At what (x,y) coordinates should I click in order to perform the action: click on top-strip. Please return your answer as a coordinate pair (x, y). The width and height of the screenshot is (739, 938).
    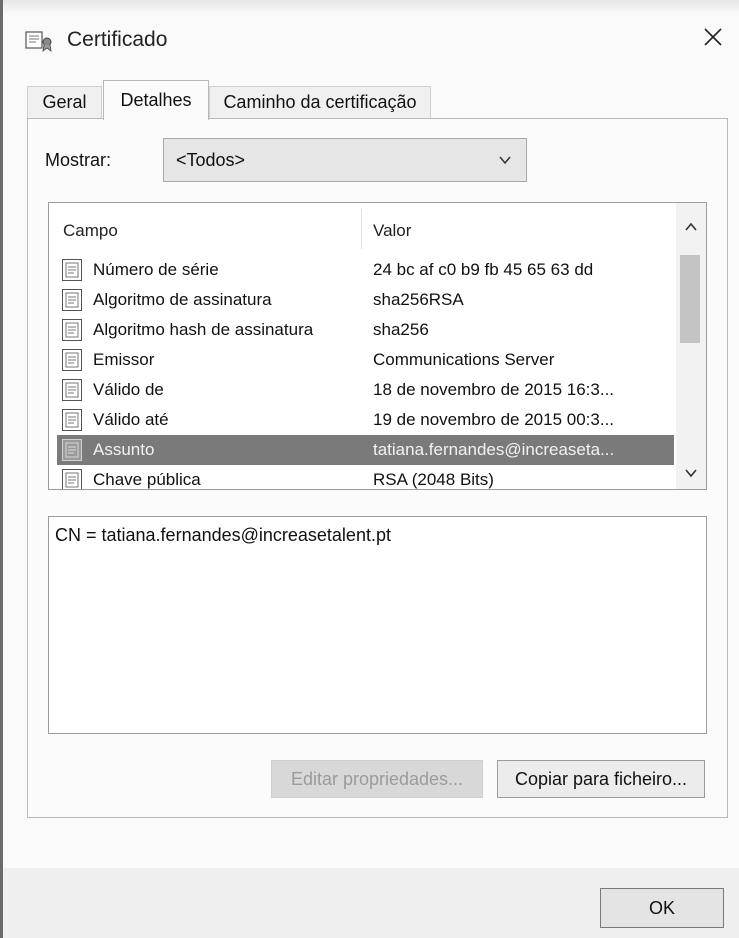
    Looking at the image, I should click on (371, 6).